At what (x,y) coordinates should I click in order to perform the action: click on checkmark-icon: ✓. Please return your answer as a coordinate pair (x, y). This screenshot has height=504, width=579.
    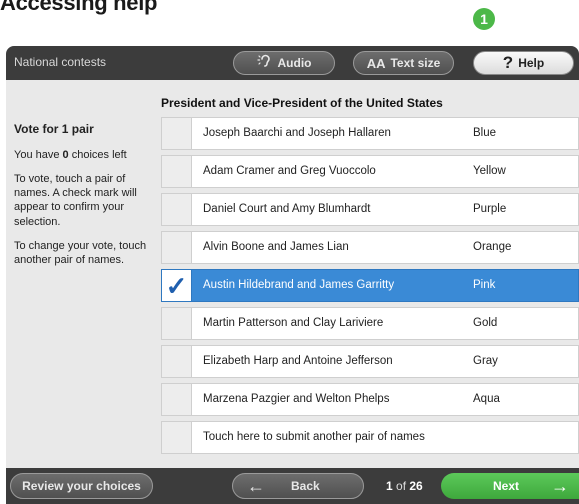
    Looking at the image, I should click on (176, 285).